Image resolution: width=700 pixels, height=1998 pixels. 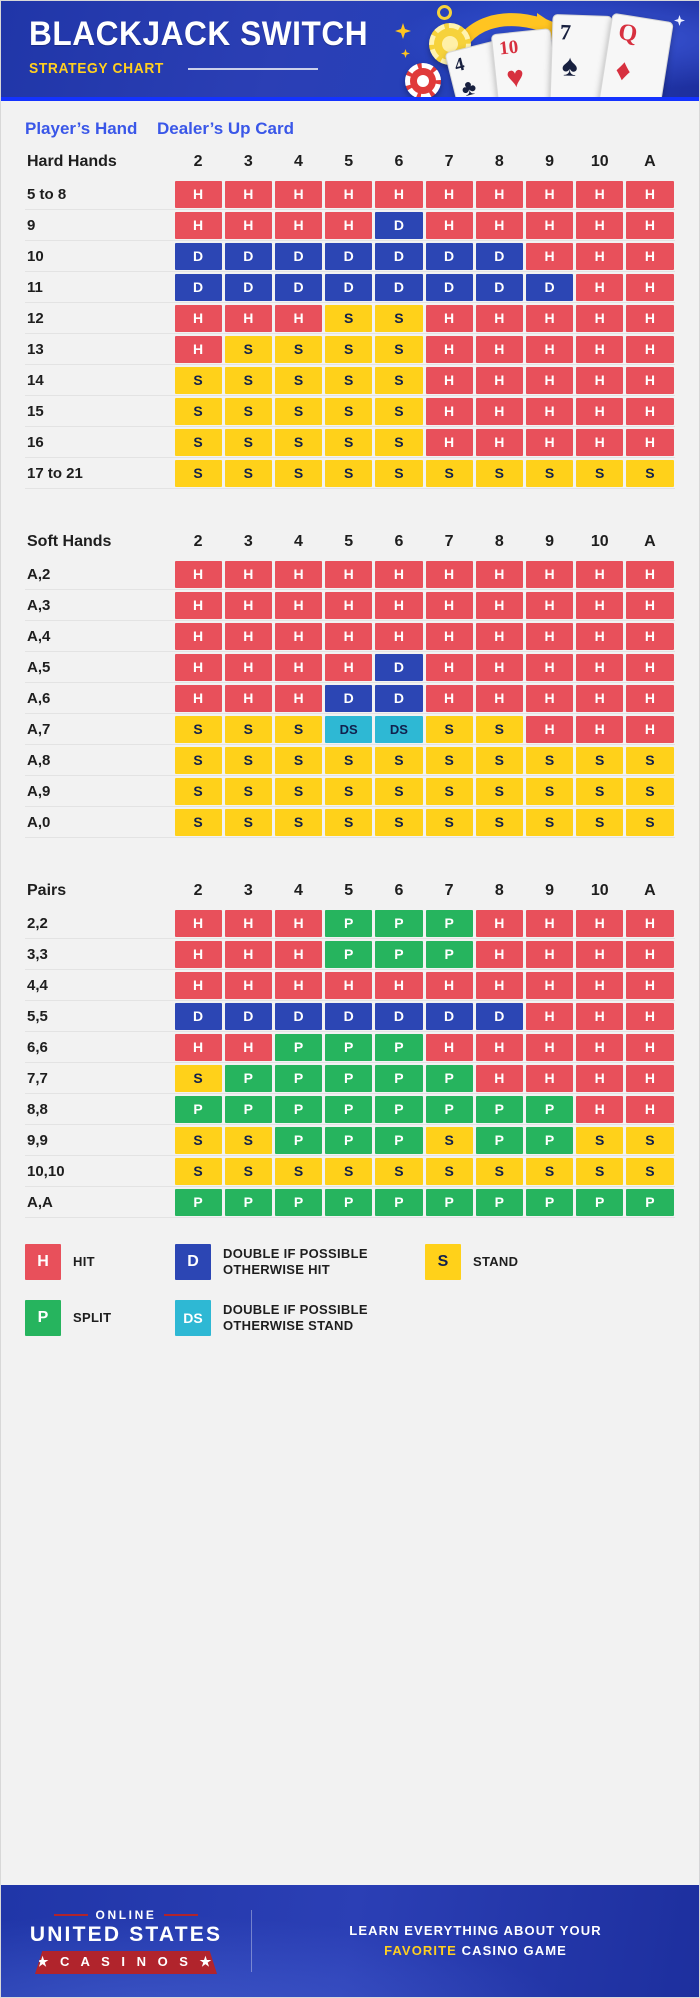 What do you see at coordinates (424, 1202) in the screenshot?
I see `row-cells: PPPPPPPPPP` at bounding box center [424, 1202].